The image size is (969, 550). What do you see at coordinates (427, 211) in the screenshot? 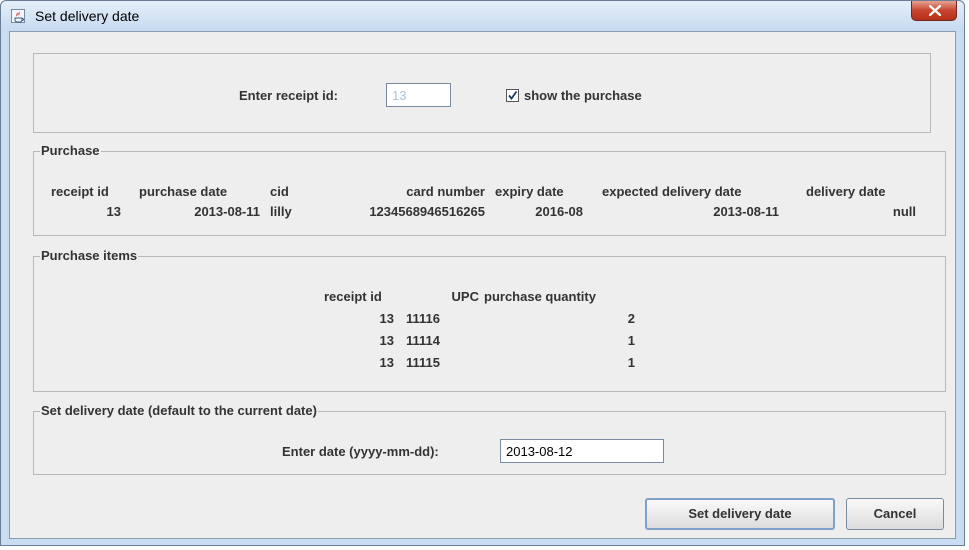
I see `purchase-cell-card-number: 1234568946516265` at bounding box center [427, 211].